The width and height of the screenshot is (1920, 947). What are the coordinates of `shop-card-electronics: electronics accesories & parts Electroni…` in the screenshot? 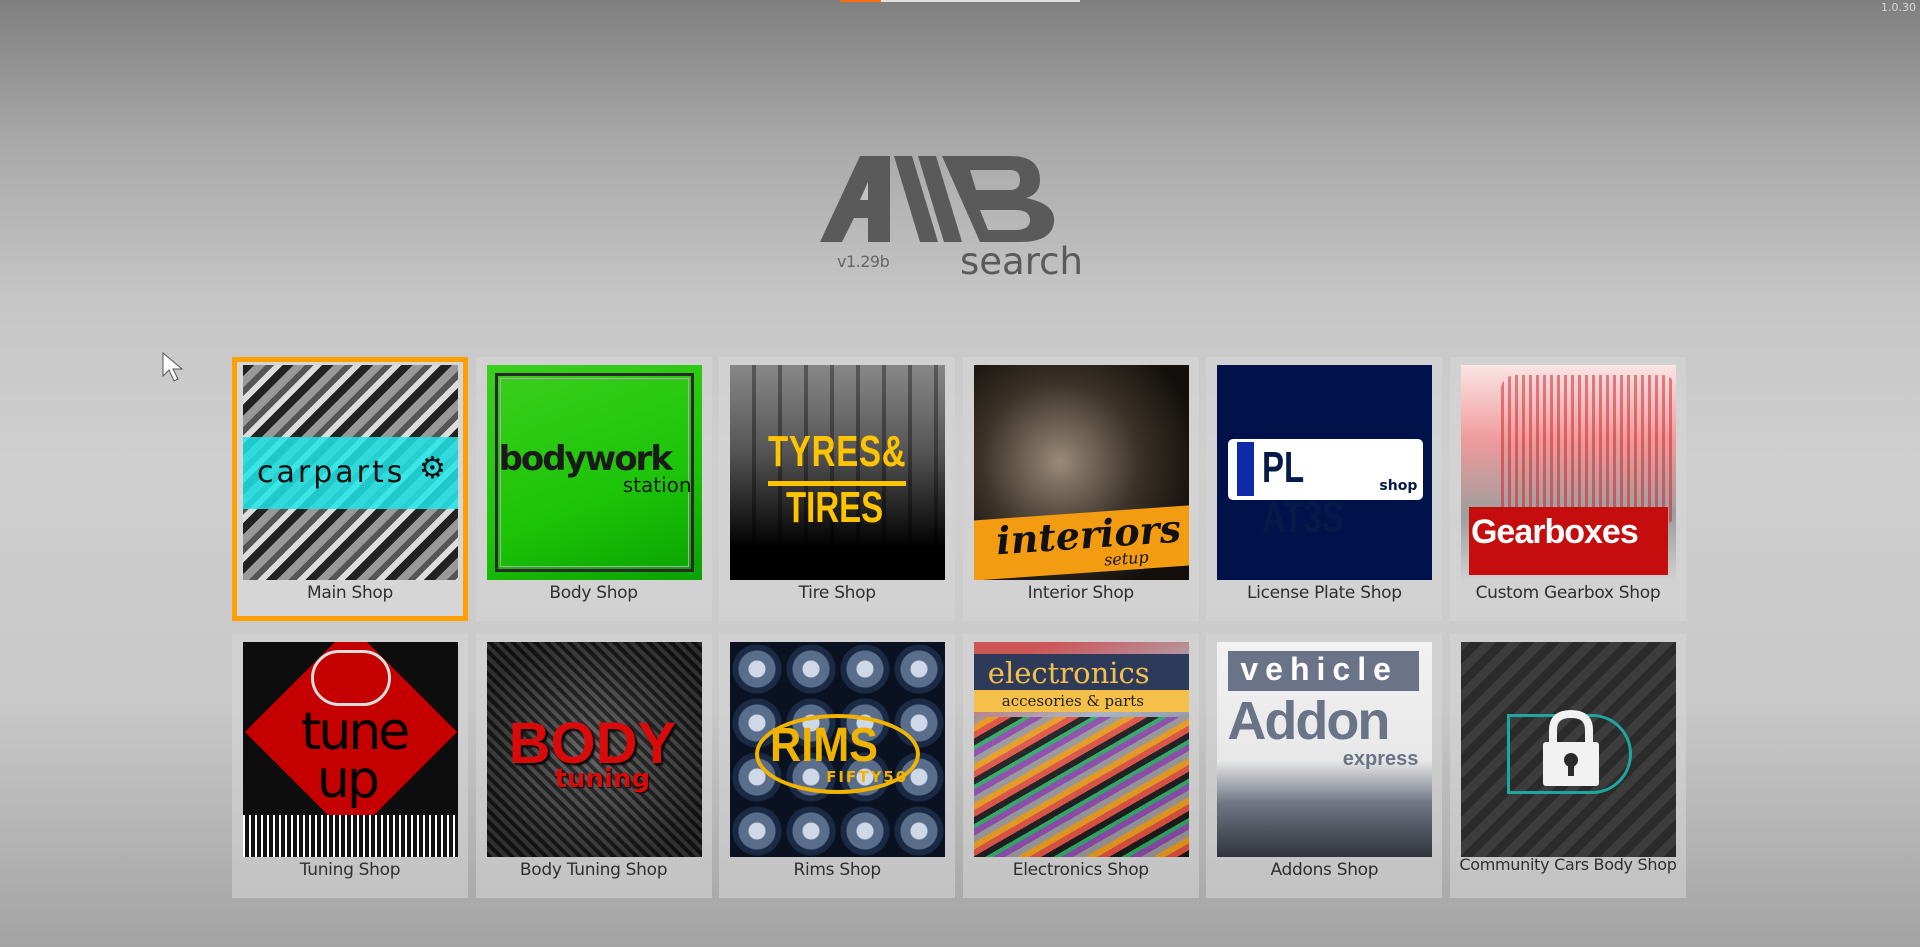 It's located at (1080, 766).